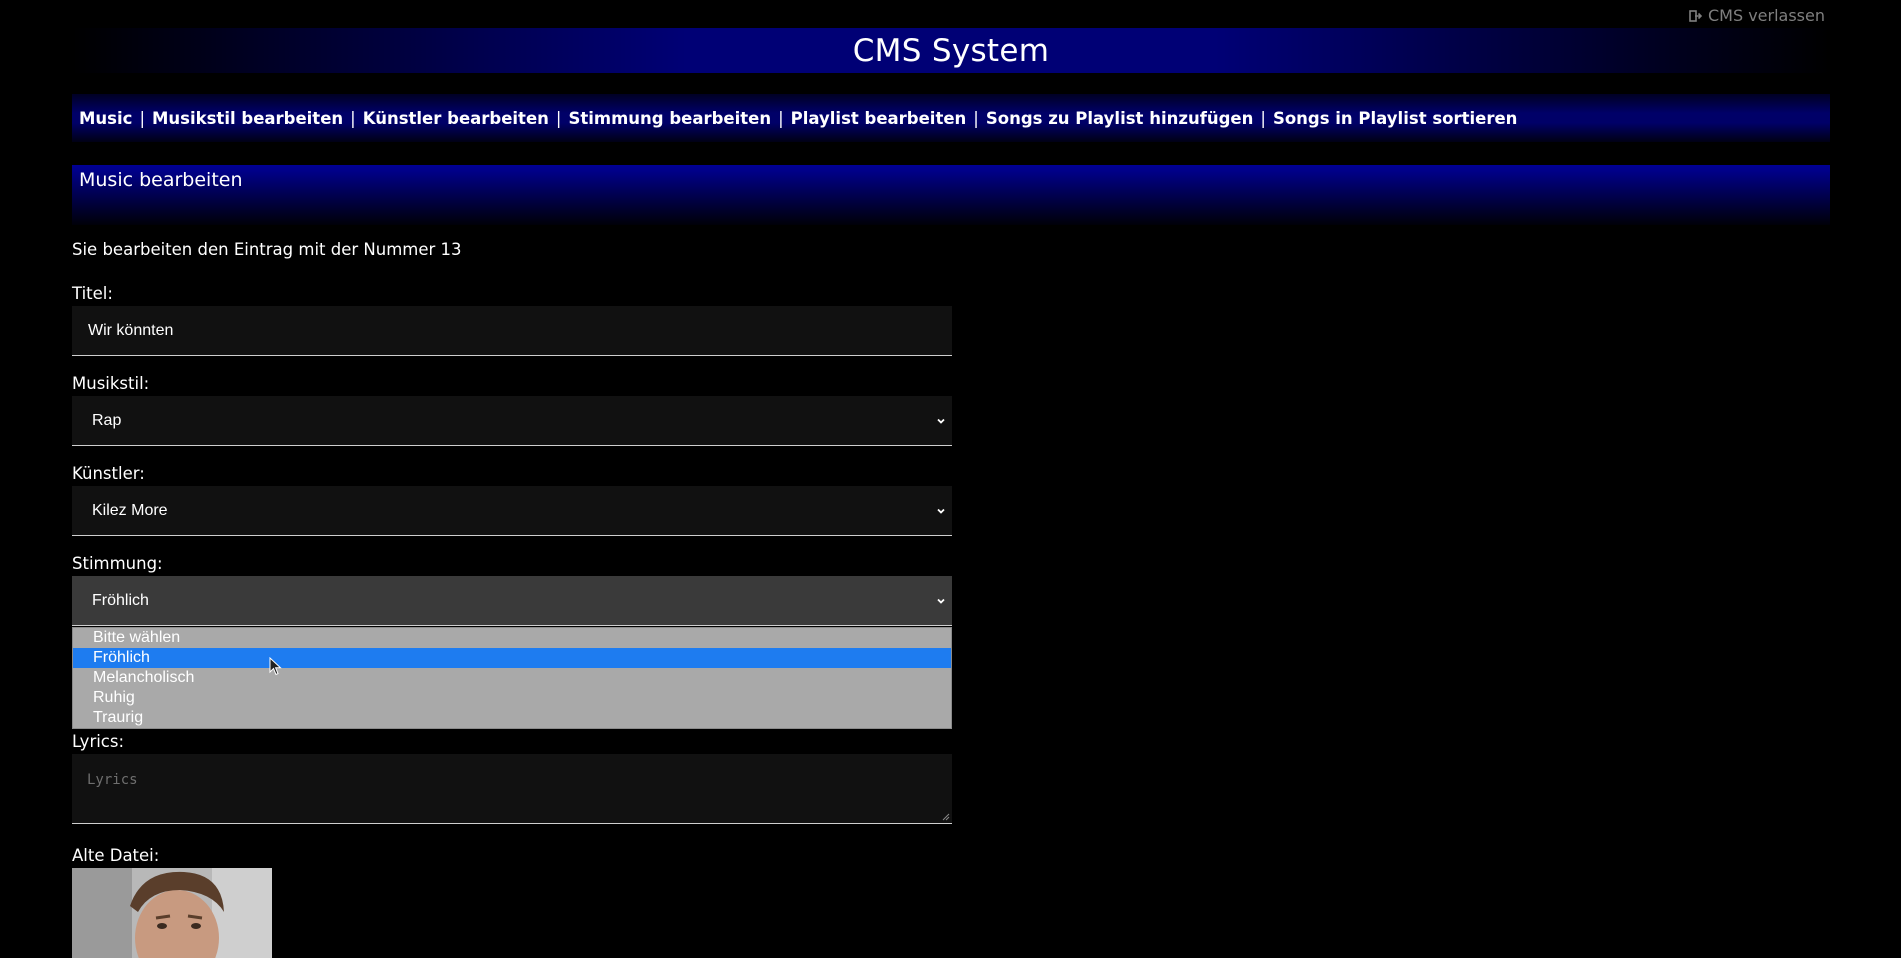 This screenshot has height=958, width=1901. I want to click on titel-label: Titel:, so click(92, 293).